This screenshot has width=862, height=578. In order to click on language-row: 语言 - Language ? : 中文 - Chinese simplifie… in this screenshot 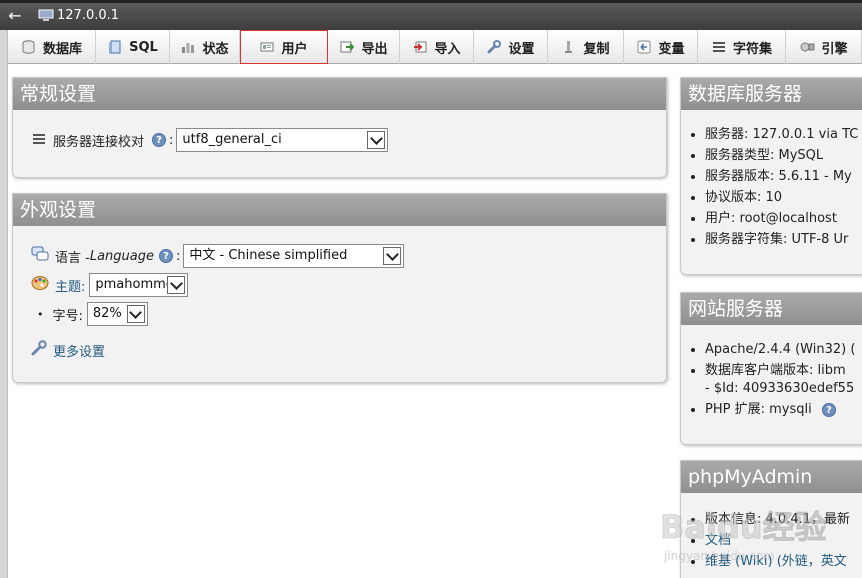, I will do `click(218, 256)`.